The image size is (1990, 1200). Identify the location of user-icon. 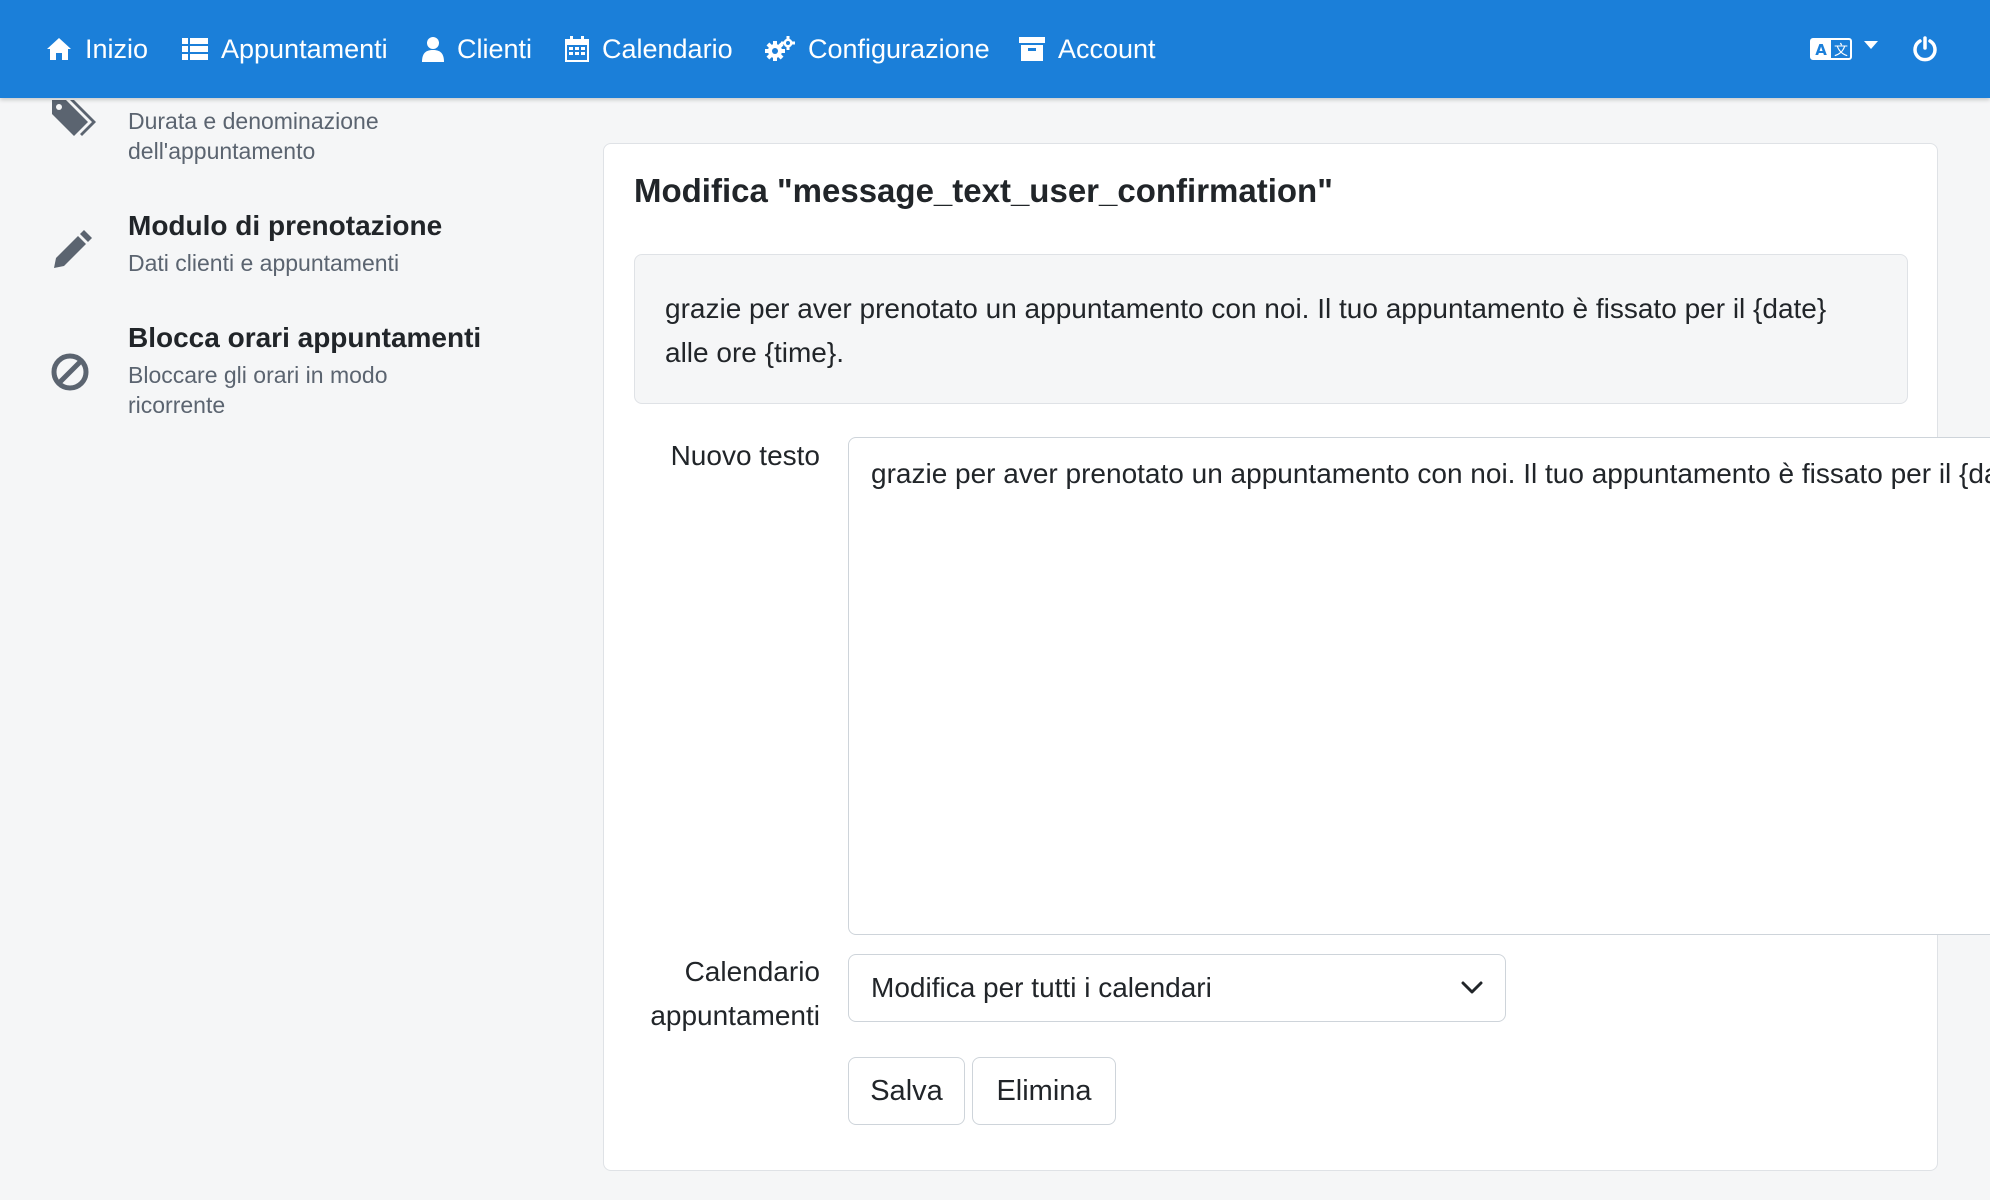
(433, 49).